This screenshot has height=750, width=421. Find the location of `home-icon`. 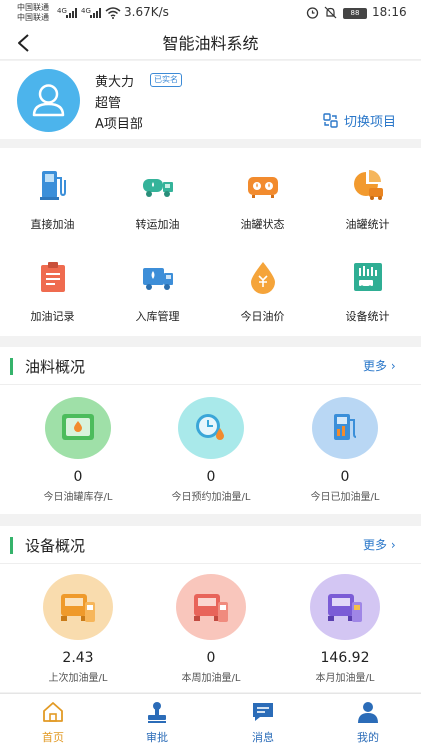

home-icon is located at coordinates (53, 712).